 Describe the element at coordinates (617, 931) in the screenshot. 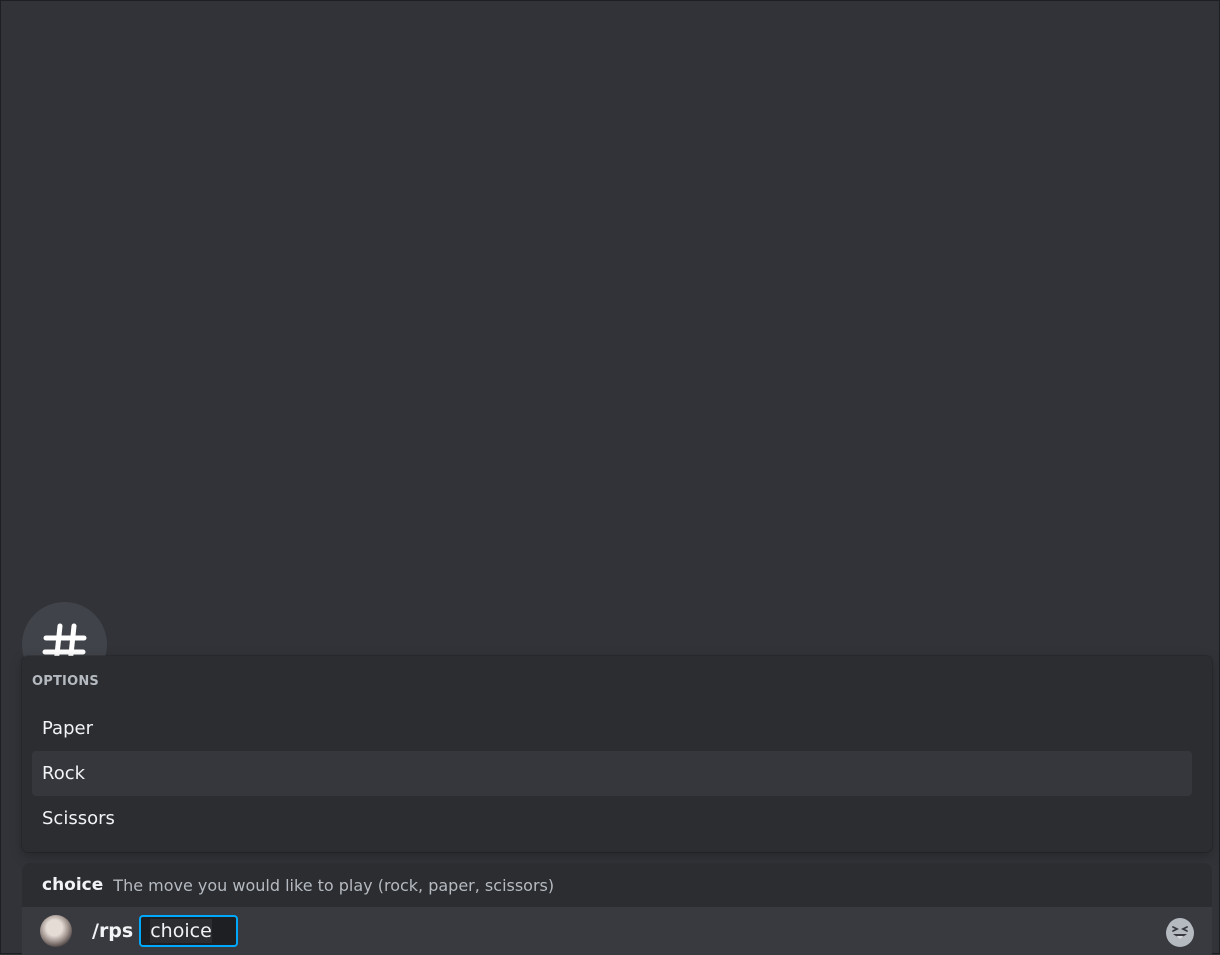

I see `message-input-bar: /rps choice` at that location.